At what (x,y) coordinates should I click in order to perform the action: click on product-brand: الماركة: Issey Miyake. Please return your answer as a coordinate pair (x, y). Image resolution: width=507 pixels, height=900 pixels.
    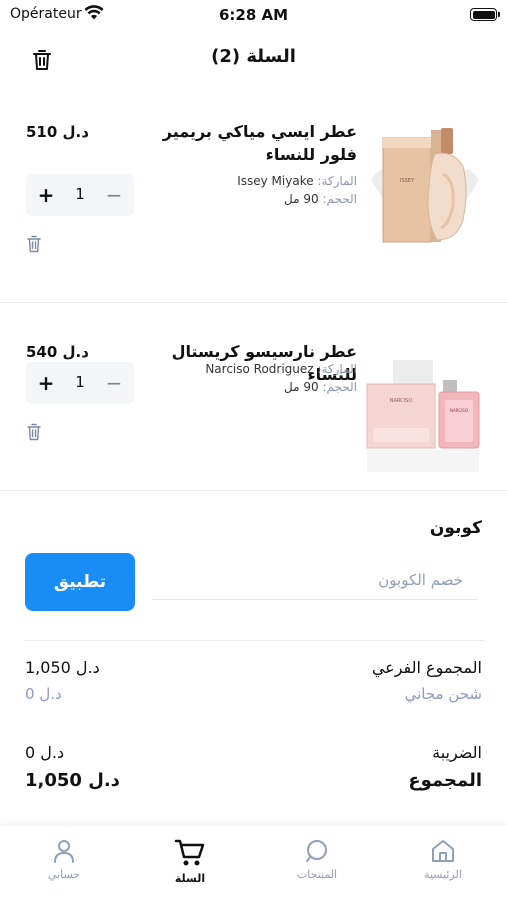
    Looking at the image, I should click on (257, 181).